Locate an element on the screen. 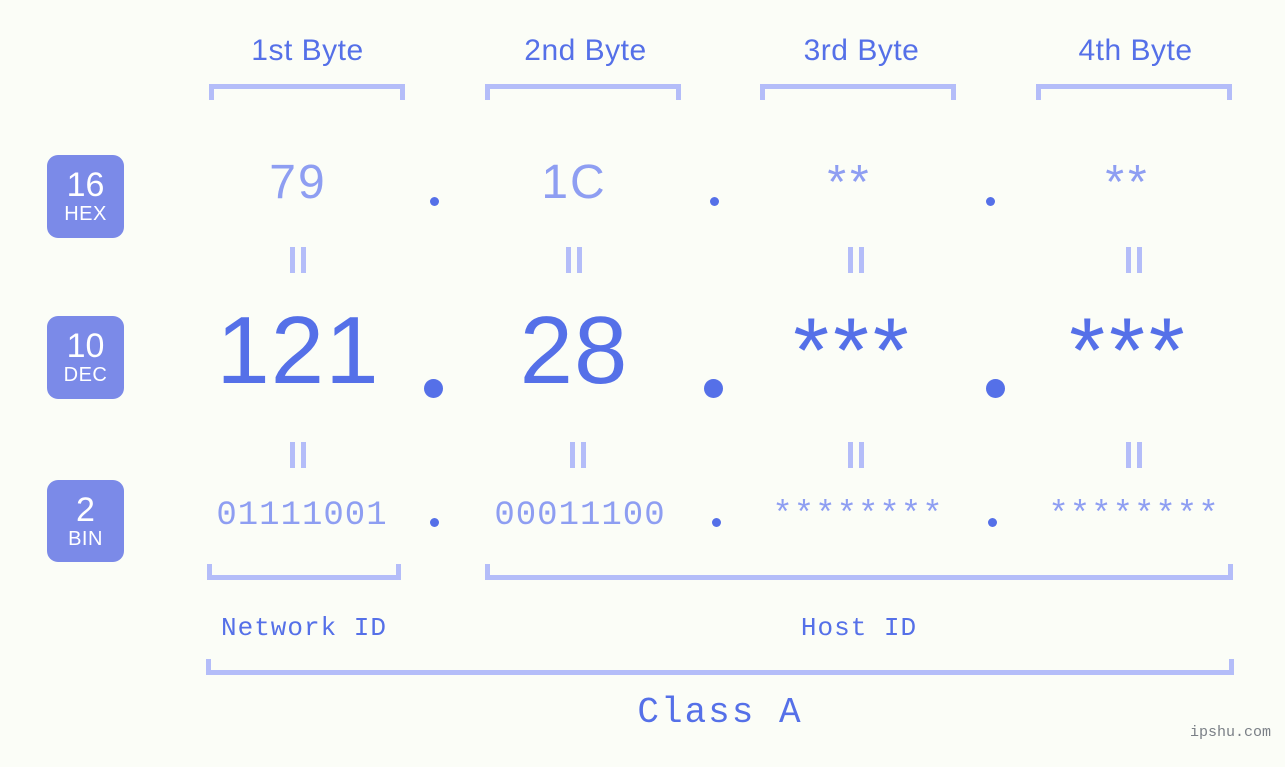 The width and height of the screenshot is (1285, 767). class-label: Class A is located at coordinates (720, 712).